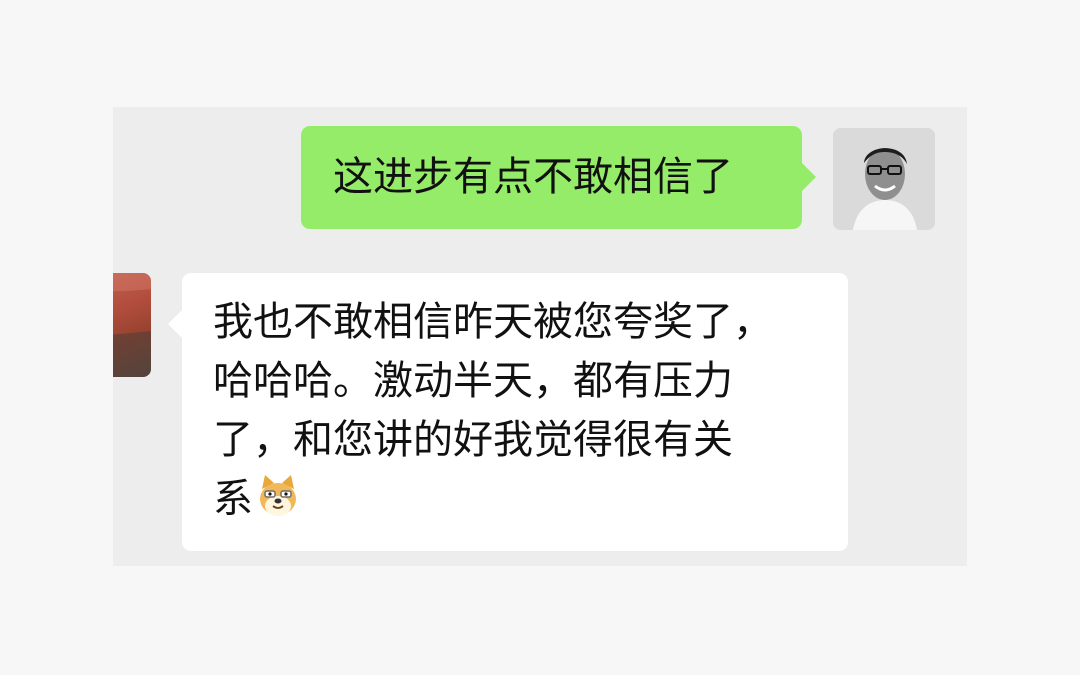 Image resolution: width=1080 pixels, height=675 pixels. What do you see at coordinates (493, 322) in the screenshot?
I see `received-message-line-1: 我也不敢相信昨天被您夸奖了，` at bounding box center [493, 322].